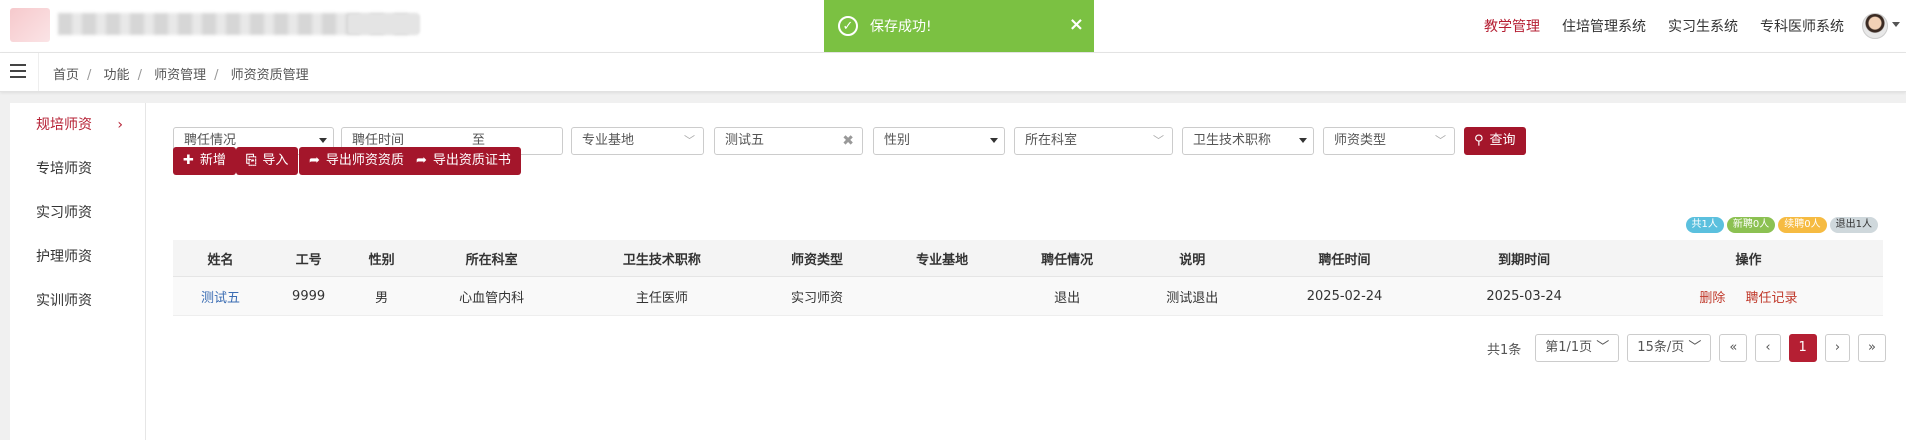 The height and width of the screenshot is (440, 1906). I want to click on add-button: ✚ 新增, so click(204, 161).